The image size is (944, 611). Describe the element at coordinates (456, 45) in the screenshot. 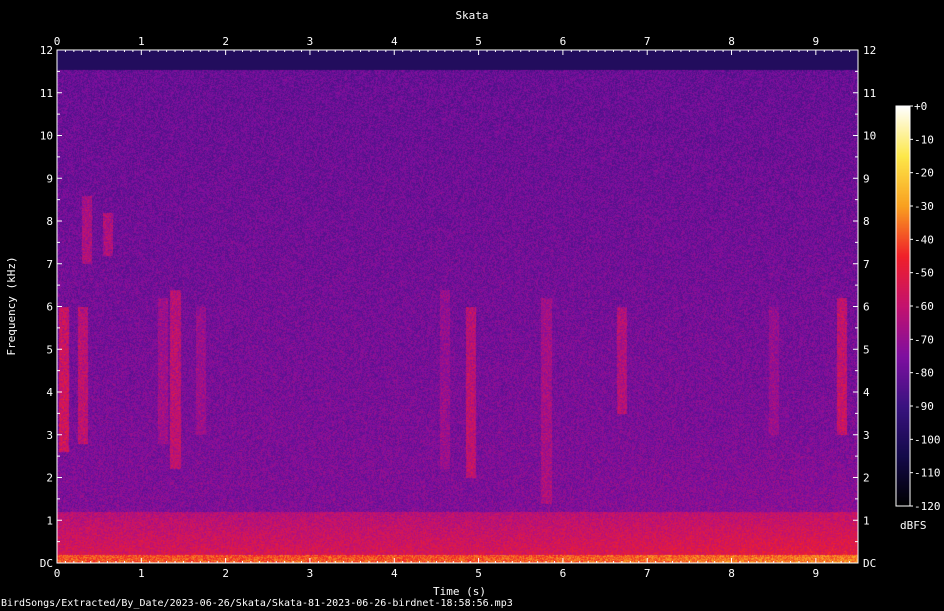

I see `x-ticks-top: 0 1 2 3 4 5 6 7 8 9` at that location.